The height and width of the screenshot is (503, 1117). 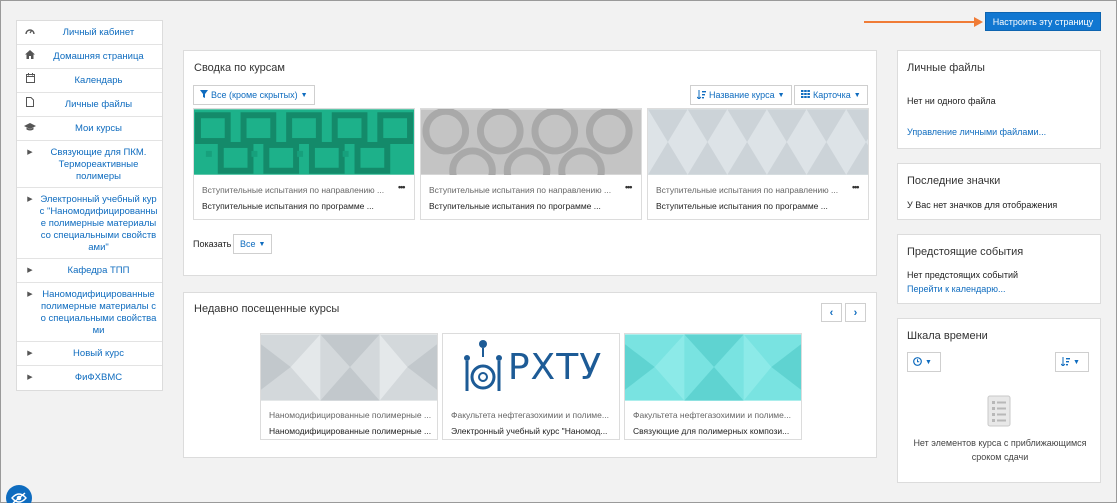 I want to click on dashboard-icon, so click(x=30, y=32).